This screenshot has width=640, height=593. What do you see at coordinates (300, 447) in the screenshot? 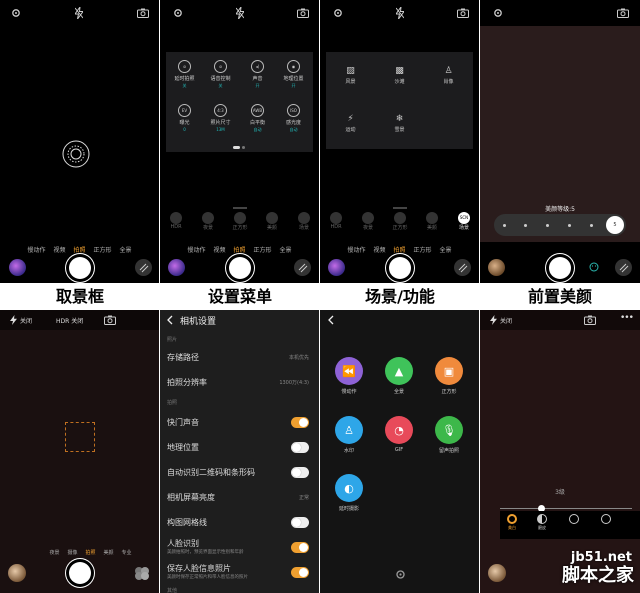
I see `location-toggle` at bounding box center [300, 447].